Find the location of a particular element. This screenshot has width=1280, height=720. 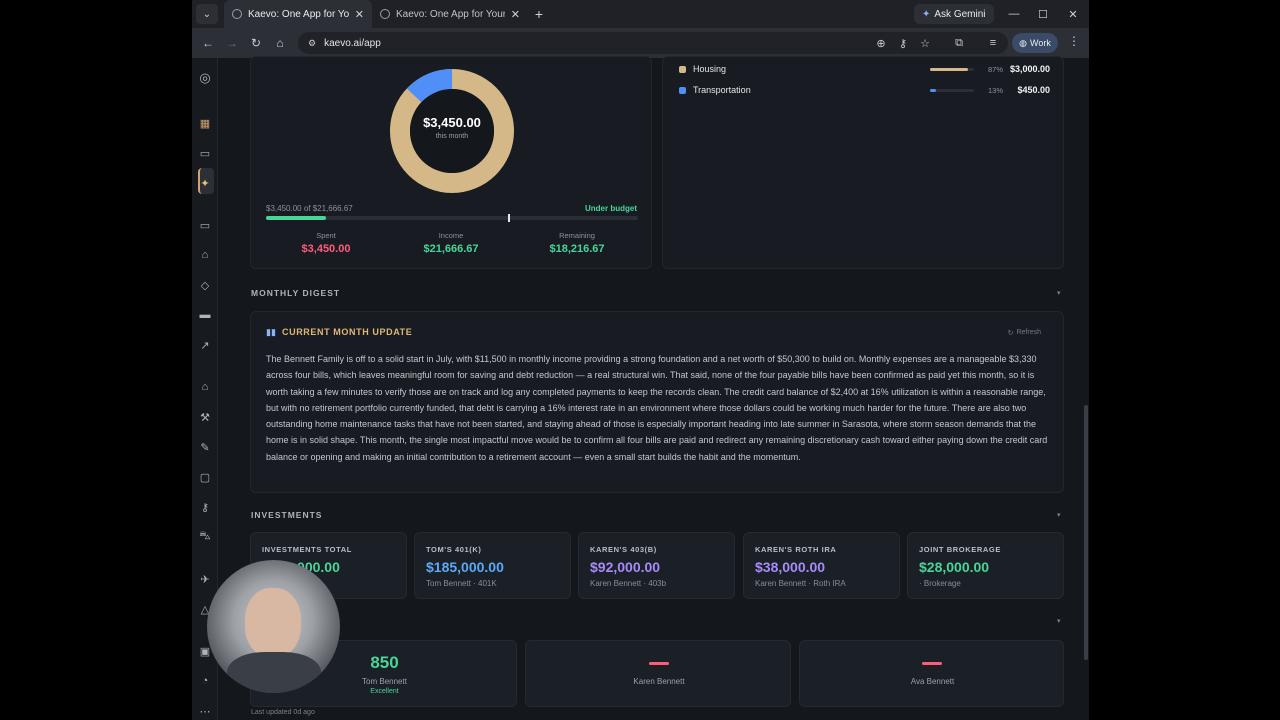

reload-icon: ↻ is located at coordinates (256, 43).